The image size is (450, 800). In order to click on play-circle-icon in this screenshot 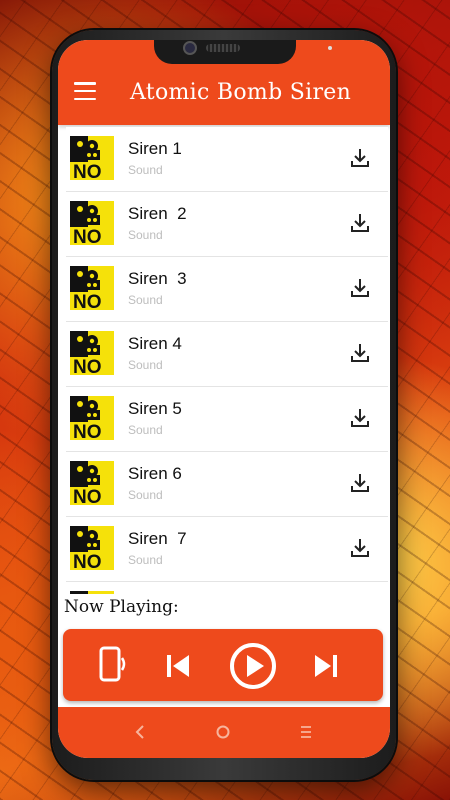, I will do `click(253, 666)`.